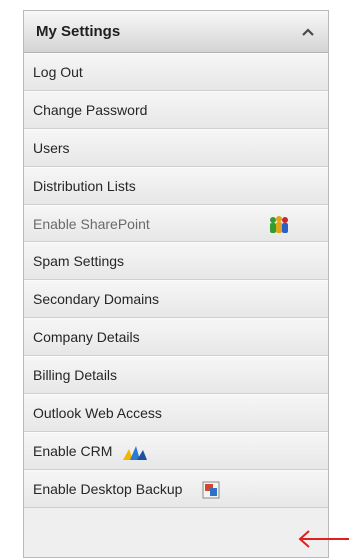 The width and height of the screenshot is (353, 560). What do you see at coordinates (176, 299) in the screenshot?
I see `menu-item-secondary-domains: Secondary Domains` at bounding box center [176, 299].